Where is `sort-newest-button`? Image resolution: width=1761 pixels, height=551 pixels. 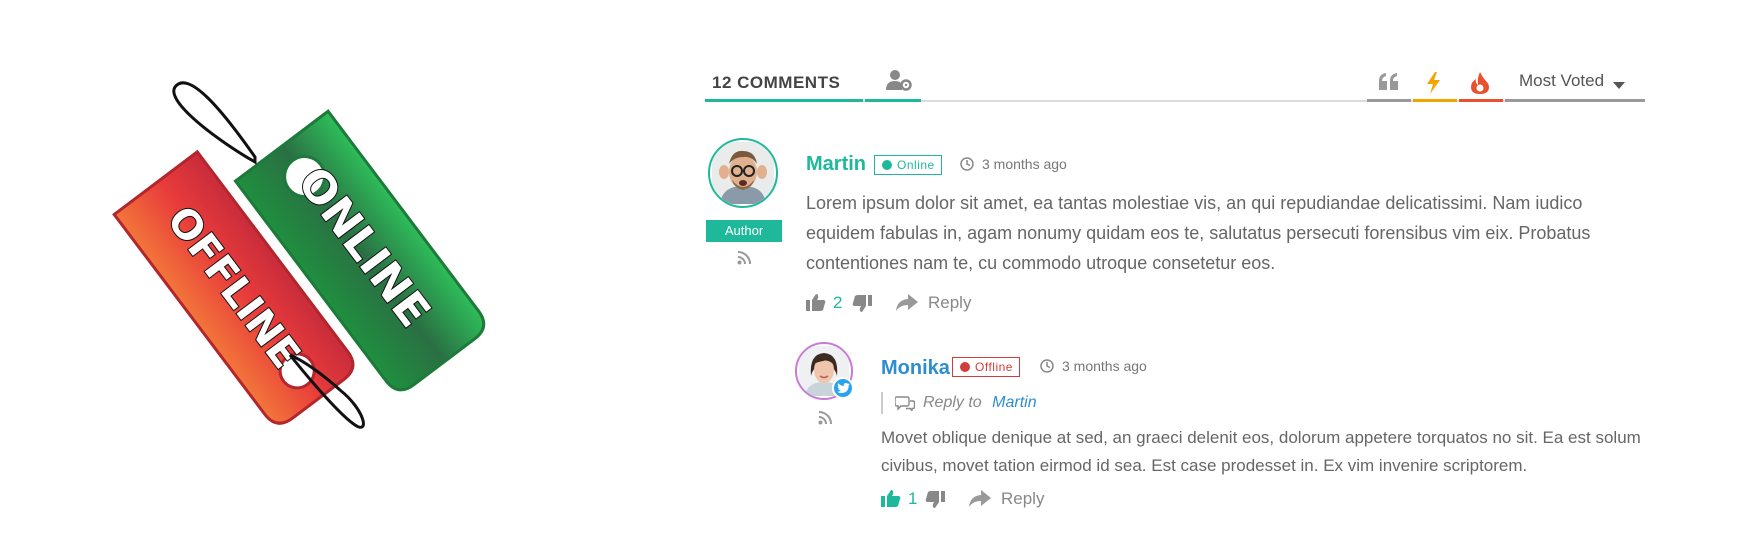 sort-newest-button is located at coordinates (1389, 83).